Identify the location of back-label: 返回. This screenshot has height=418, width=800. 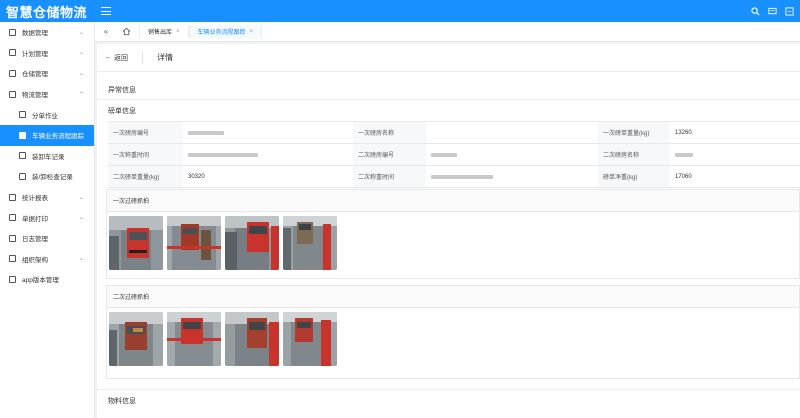
(121, 58).